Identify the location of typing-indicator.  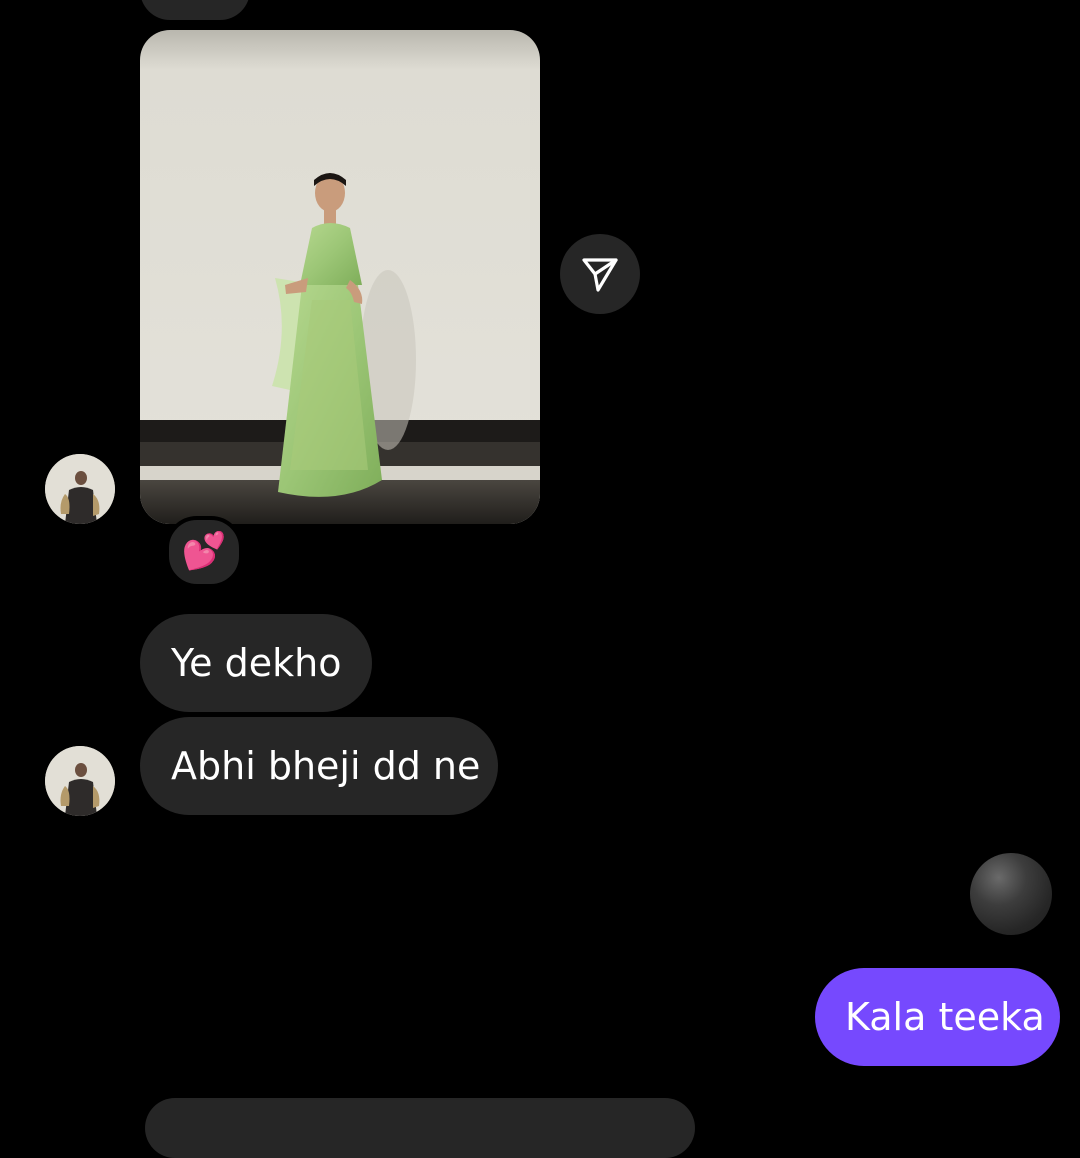
(1011, 894).